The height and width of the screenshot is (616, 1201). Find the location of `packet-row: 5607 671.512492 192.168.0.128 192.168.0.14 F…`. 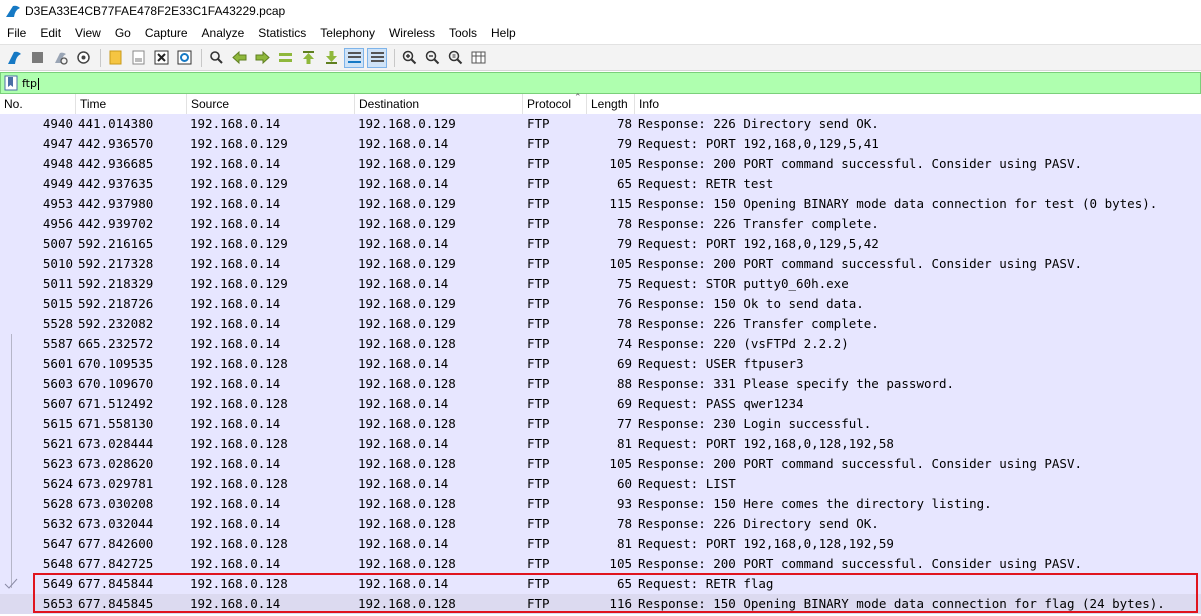

packet-row: 5607 671.512492 192.168.0.128 192.168.0.14 F… is located at coordinates (600, 404).